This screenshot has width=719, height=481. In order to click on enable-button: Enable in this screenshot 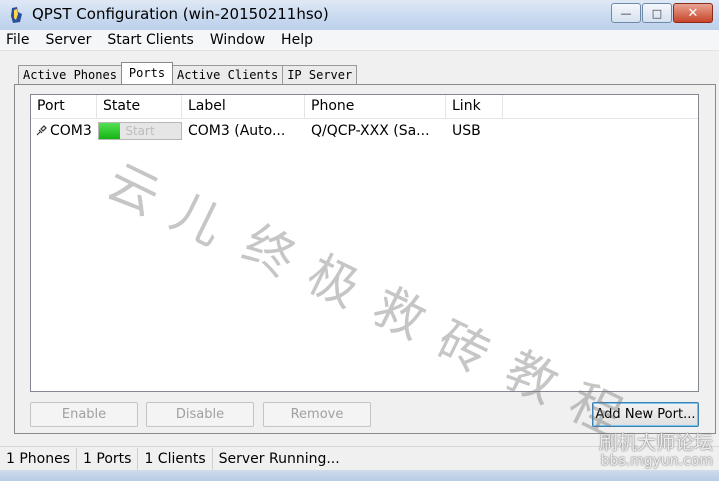, I will do `click(84, 414)`.